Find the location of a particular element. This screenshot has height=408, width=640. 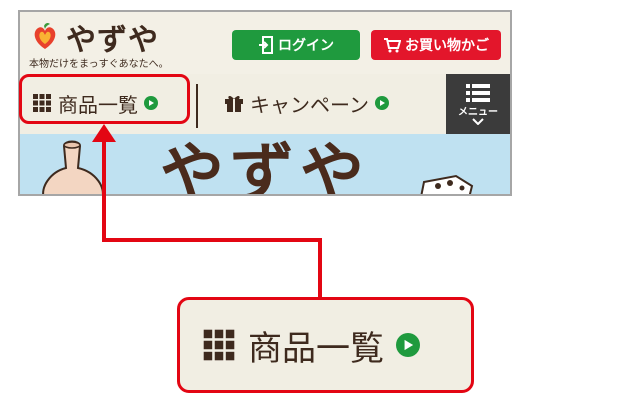

cart-button: お買い物かご is located at coordinates (436, 45).